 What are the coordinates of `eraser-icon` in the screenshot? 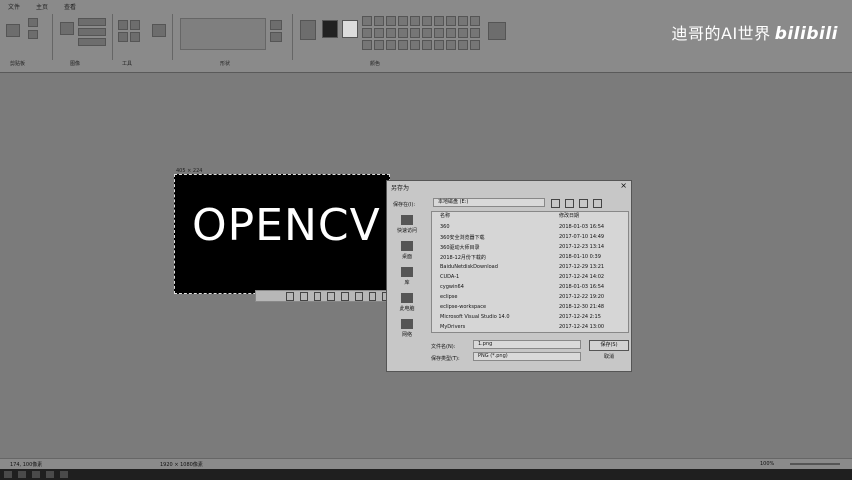 It's located at (135, 37).